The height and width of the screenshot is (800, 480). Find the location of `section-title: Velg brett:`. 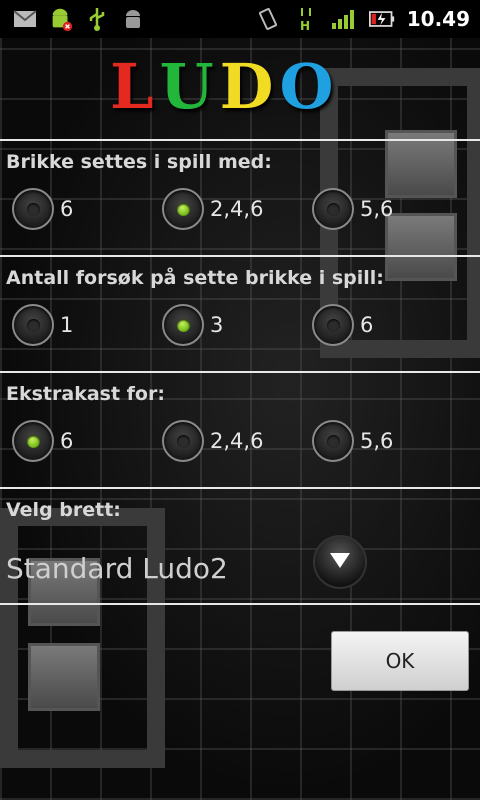

section-title: Velg brett: is located at coordinates (63, 510).